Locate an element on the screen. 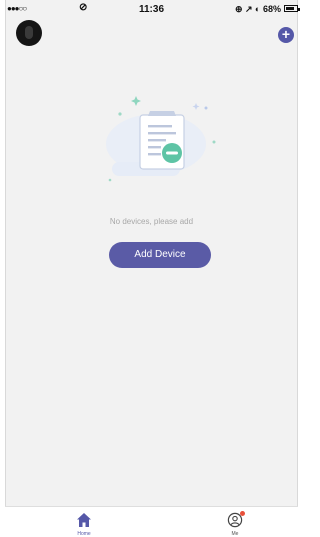 This screenshot has height=537, width=320. tab-bar: Home Me is located at coordinates (151, 521).